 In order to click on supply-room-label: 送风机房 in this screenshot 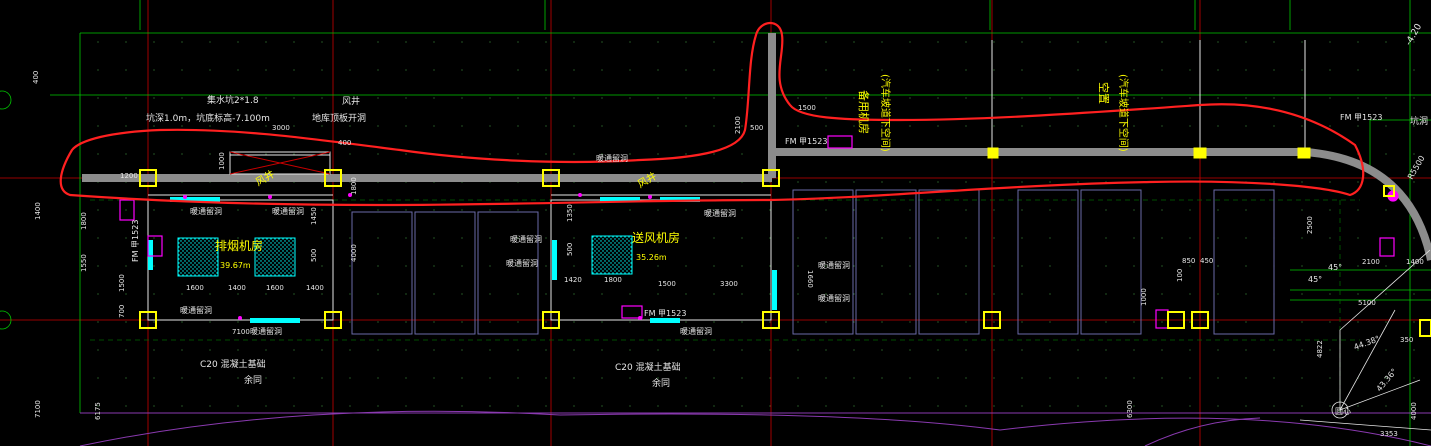, I will do `click(656, 237)`.